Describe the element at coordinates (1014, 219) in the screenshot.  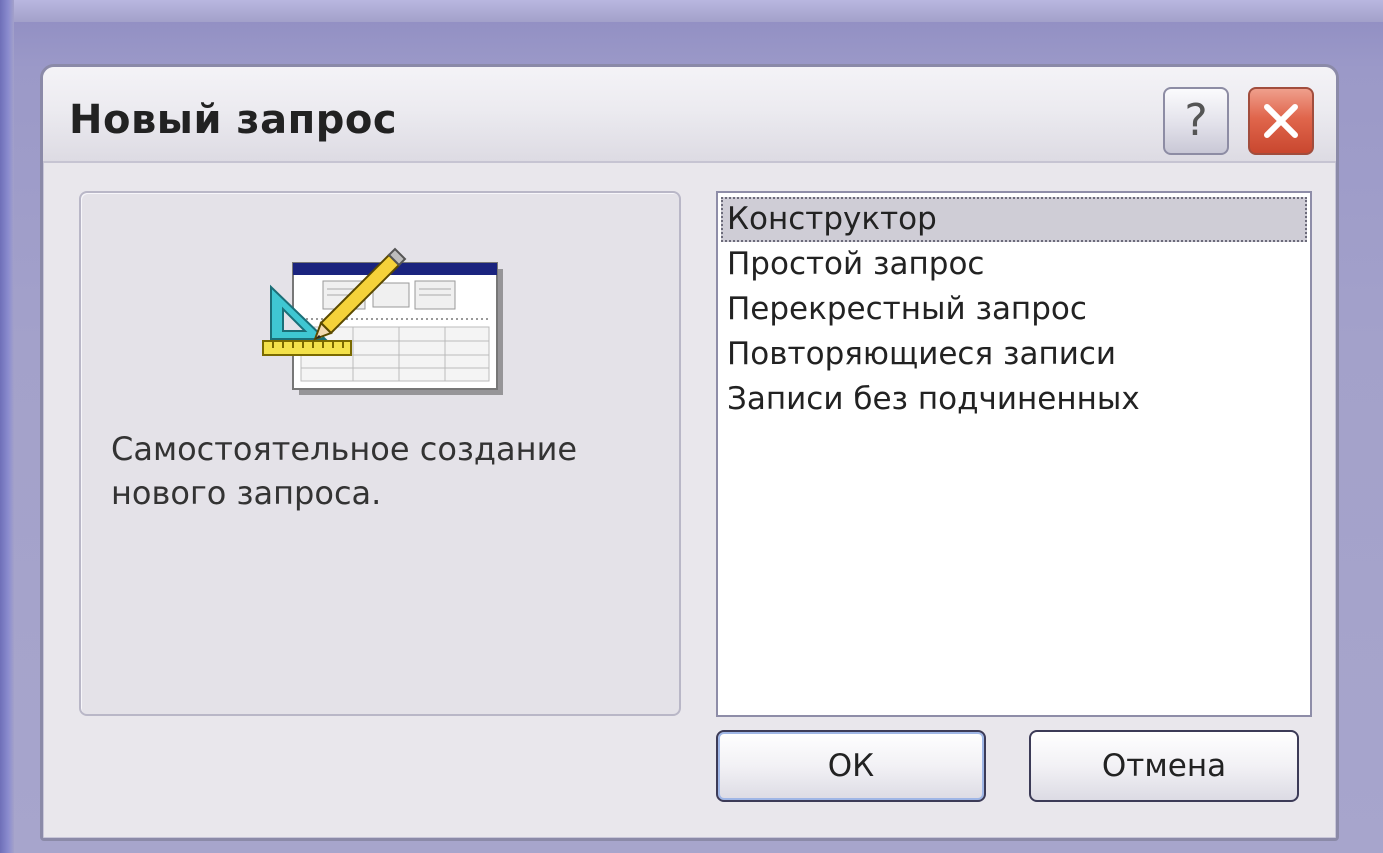
I see `list-item: Конструктор` at that location.